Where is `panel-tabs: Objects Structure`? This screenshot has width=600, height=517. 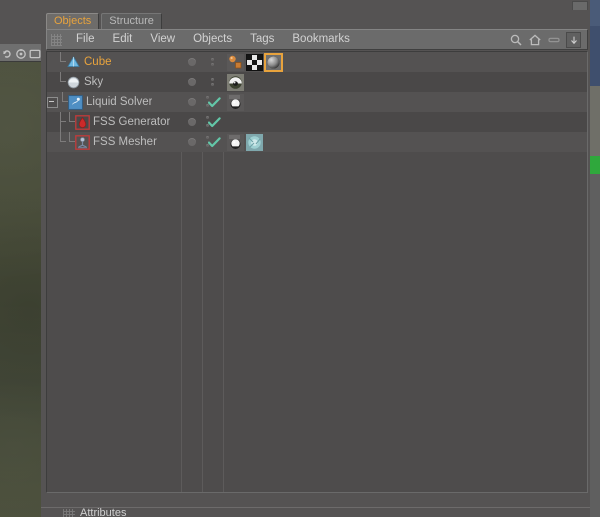 panel-tabs: Objects Structure is located at coordinates (104, 20).